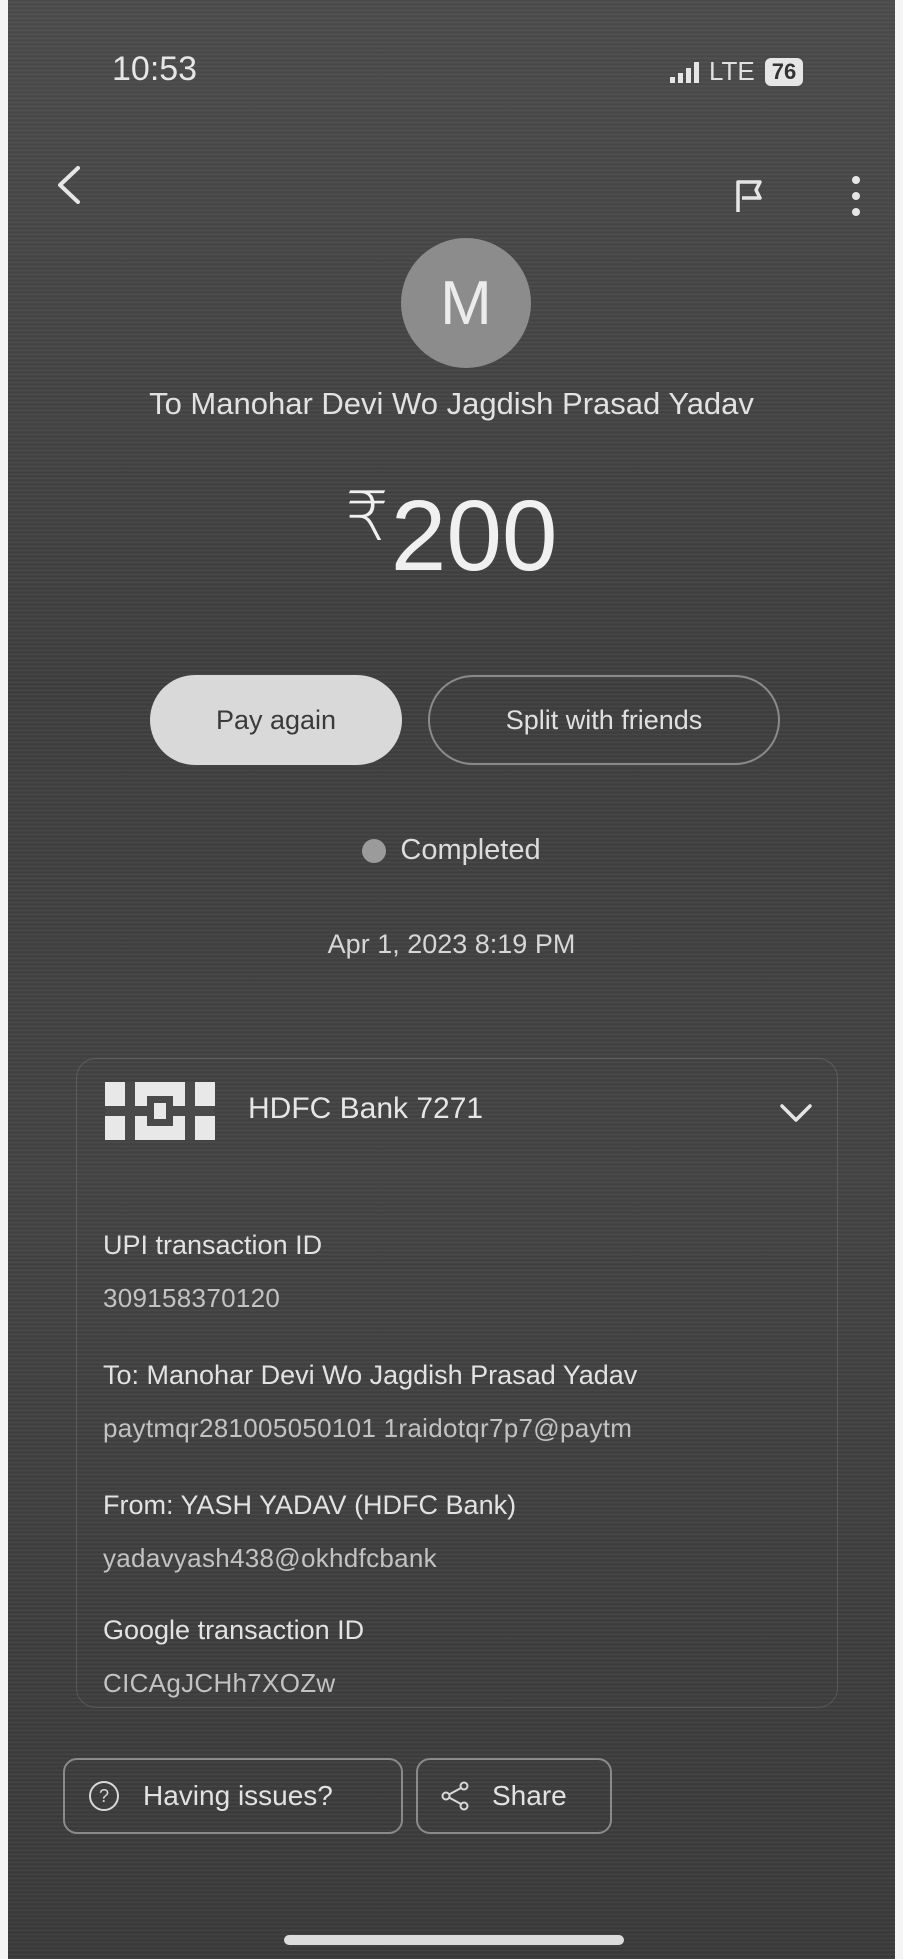 The width and height of the screenshot is (903, 1959). Describe the element at coordinates (192, 1298) in the screenshot. I see `upi-transaction-id: 309158370120` at that location.